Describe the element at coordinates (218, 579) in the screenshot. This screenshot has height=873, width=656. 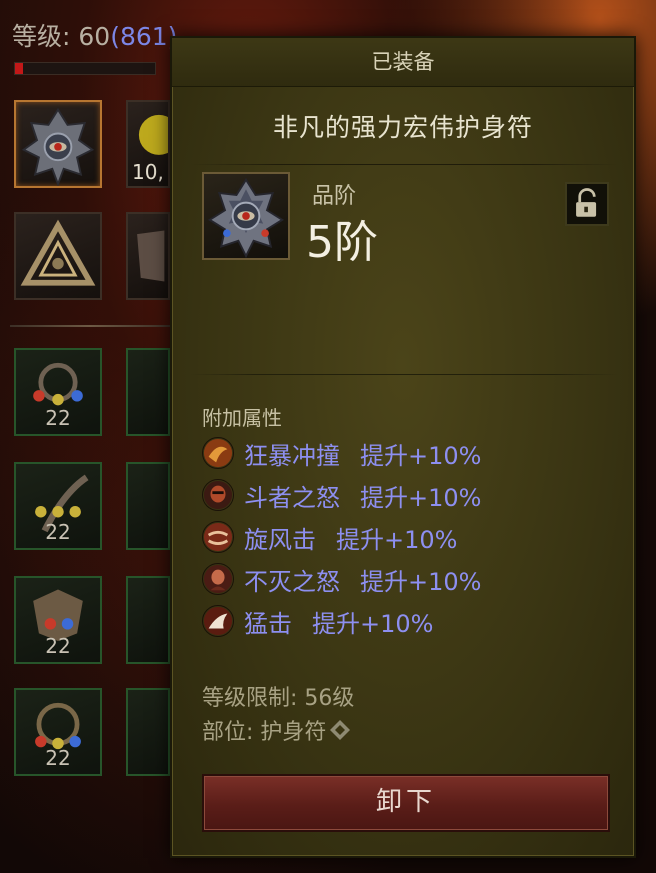
I see `undying-rage-skill-icon` at that location.